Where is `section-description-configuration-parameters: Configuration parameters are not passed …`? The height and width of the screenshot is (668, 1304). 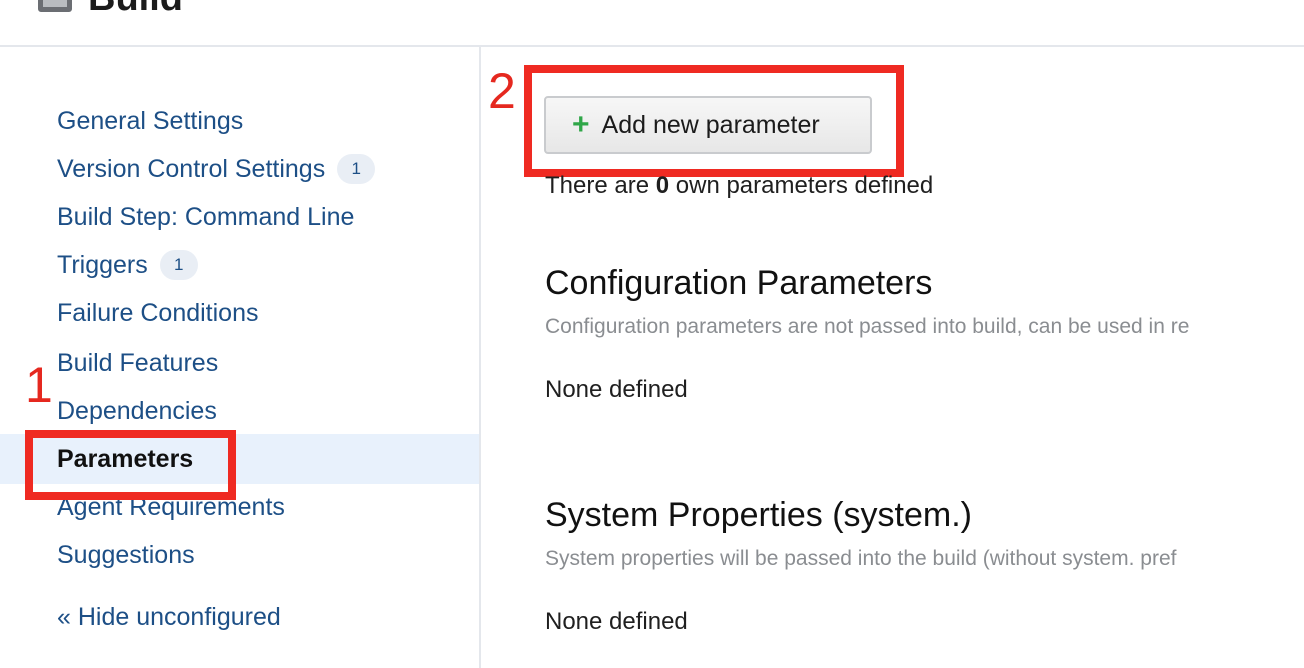
section-description-configuration-parameters: Configuration parameters are not passed … is located at coordinates (867, 326).